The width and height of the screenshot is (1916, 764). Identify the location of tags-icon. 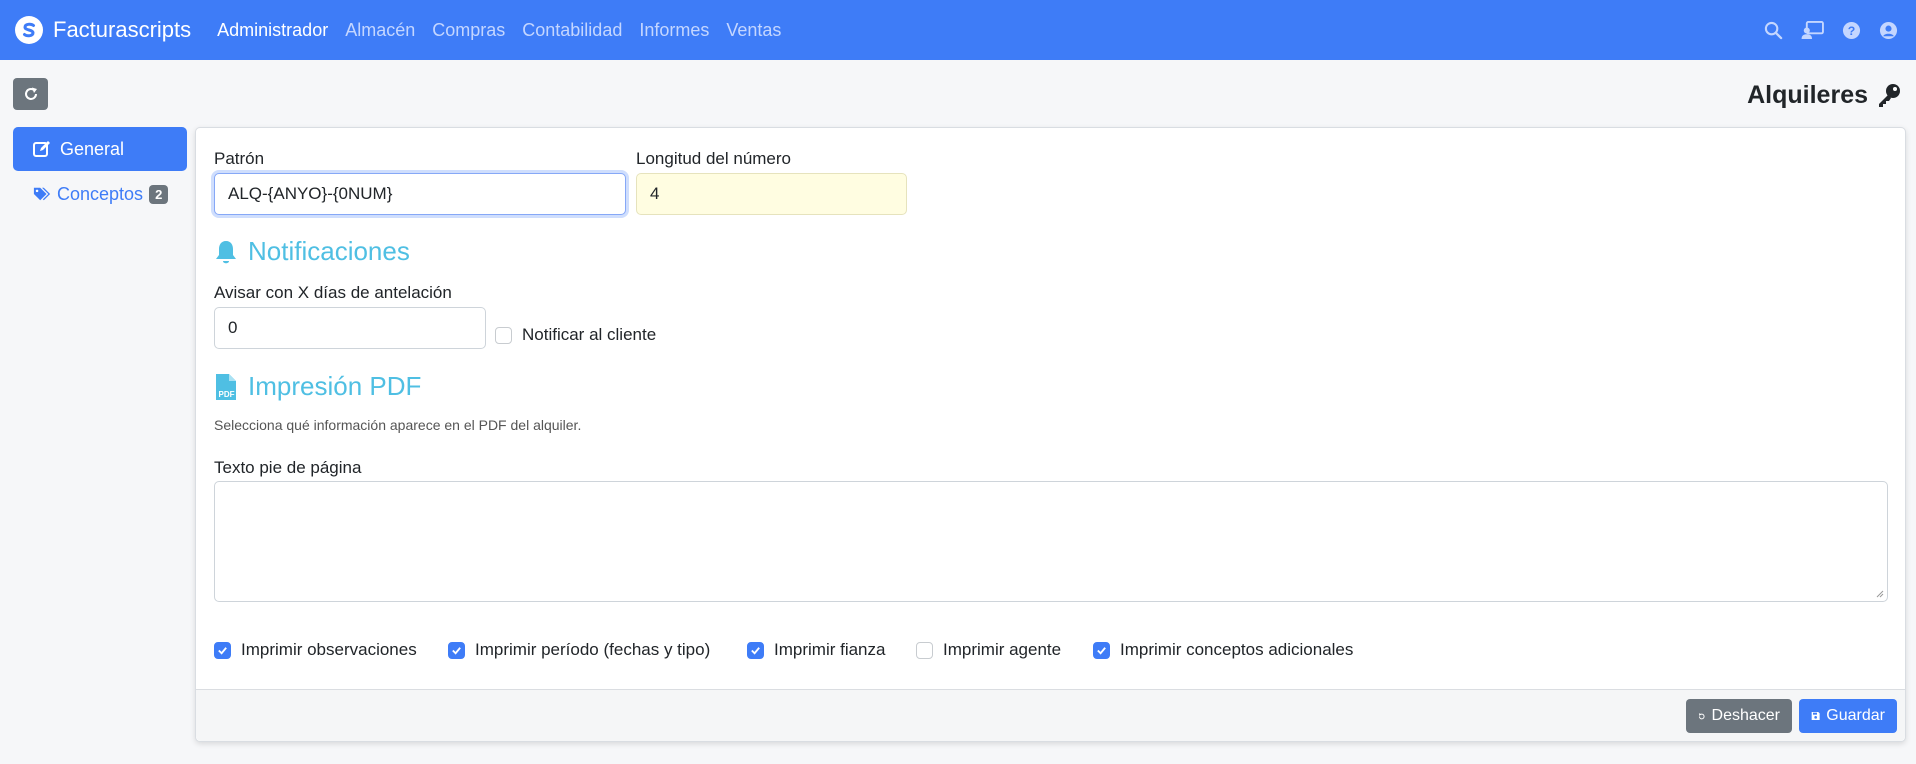
(42, 194).